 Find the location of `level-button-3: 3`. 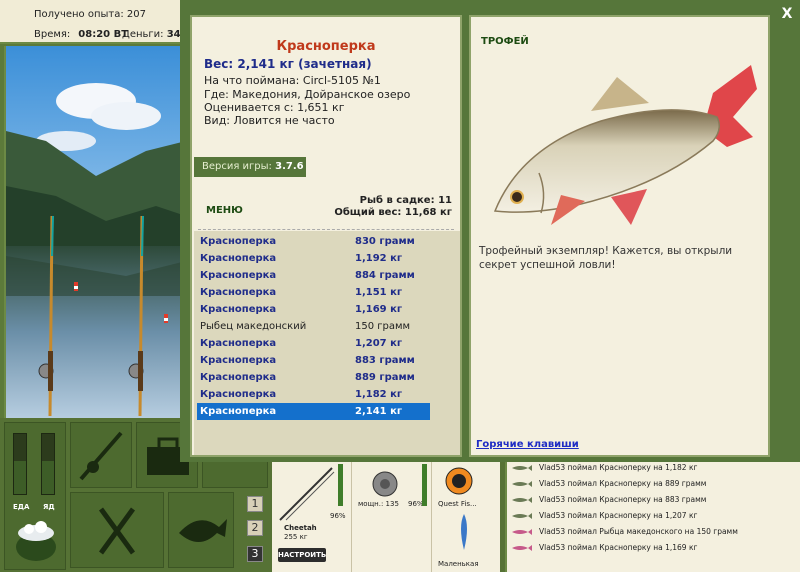

level-button-3: 3 is located at coordinates (255, 554).